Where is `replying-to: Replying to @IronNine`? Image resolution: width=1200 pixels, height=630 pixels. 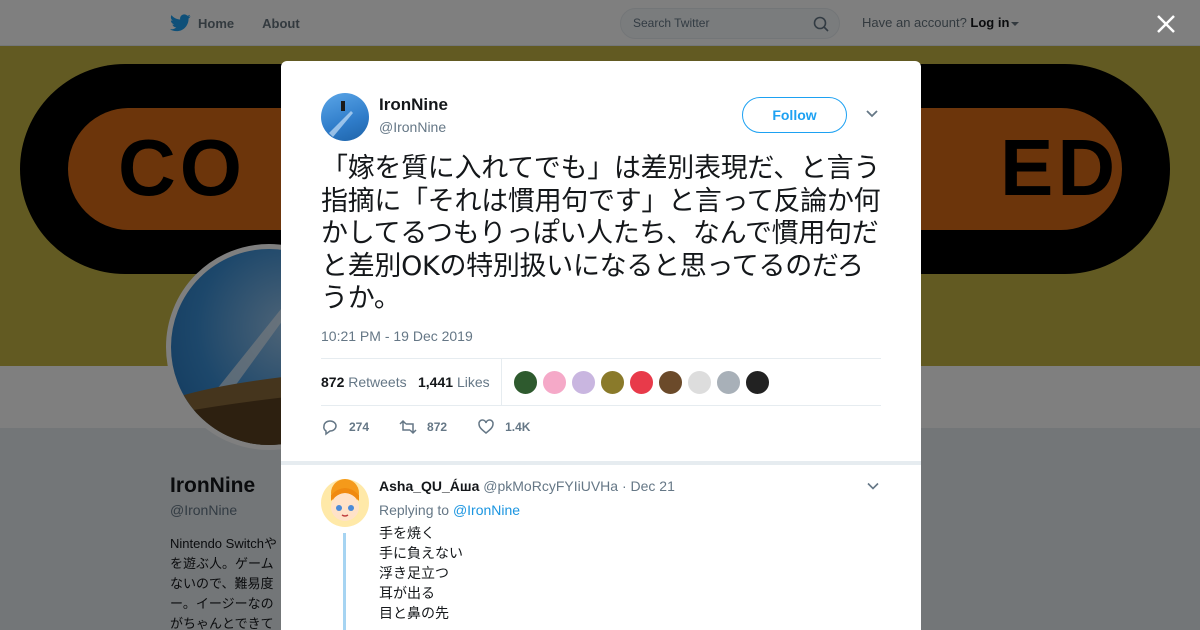 replying-to: Replying to @IronNine is located at coordinates (449, 510).